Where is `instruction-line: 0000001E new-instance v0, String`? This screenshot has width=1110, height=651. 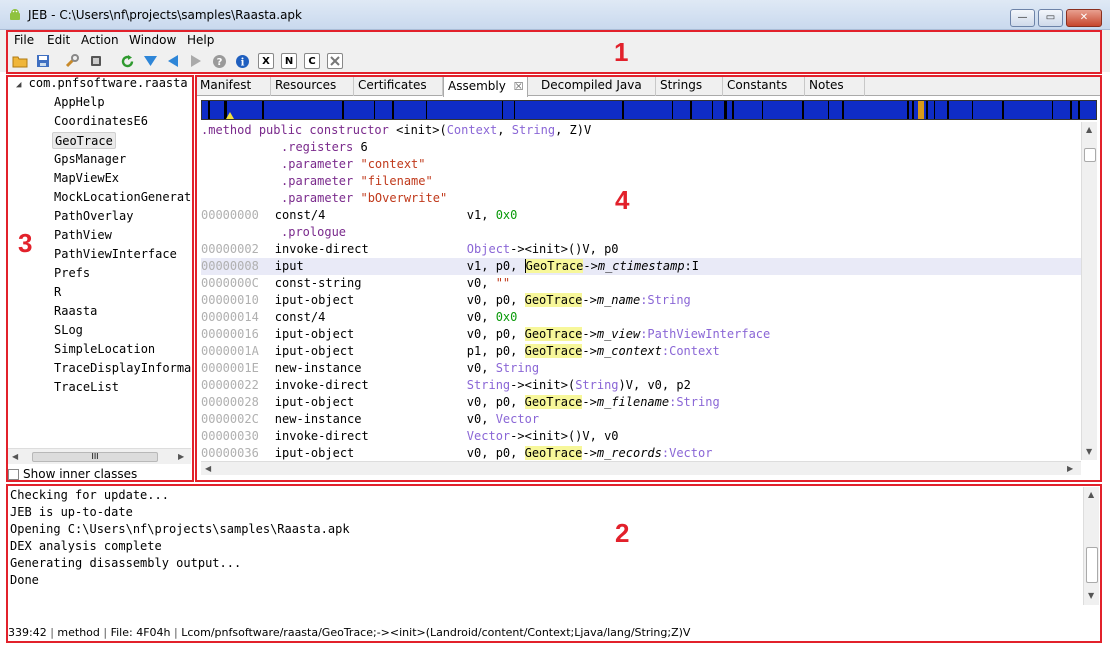
instruction-line: 0000001E new-instance v0, String is located at coordinates (641, 368).